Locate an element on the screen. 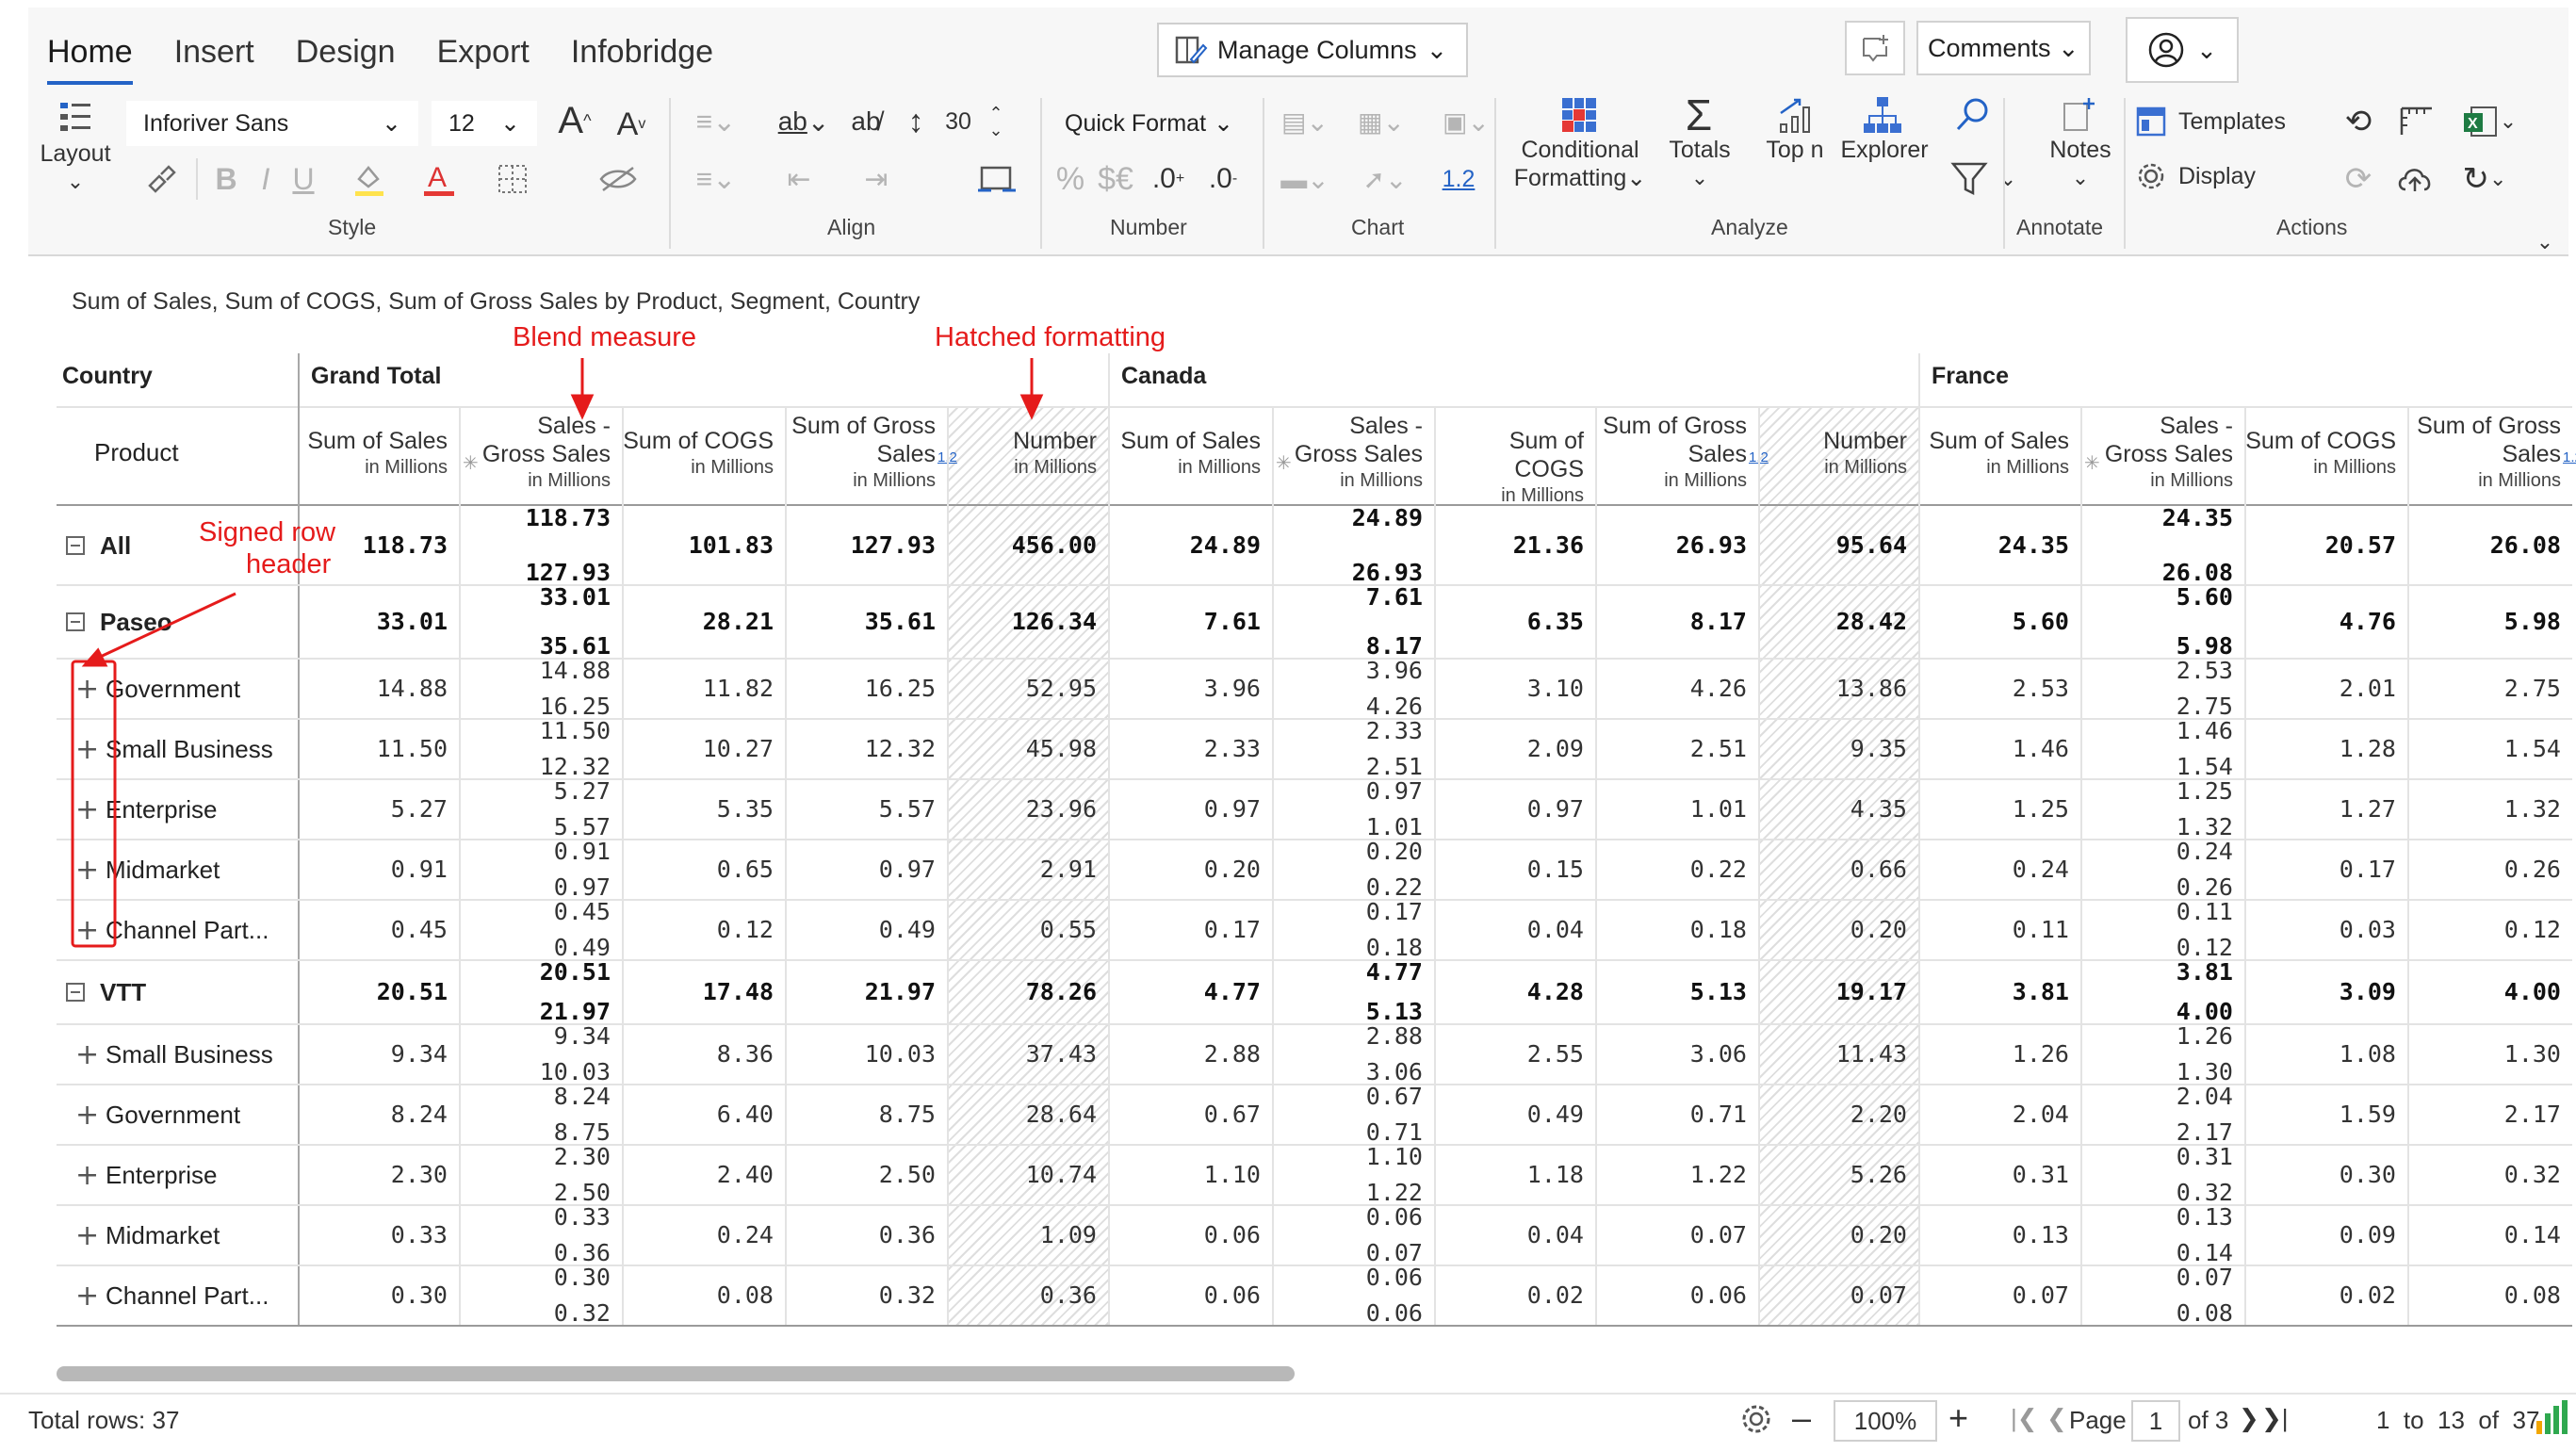 This screenshot has width=2576, height=1452. waterfall-chart-icon: ▣⌄ is located at coordinates (1466, 121).